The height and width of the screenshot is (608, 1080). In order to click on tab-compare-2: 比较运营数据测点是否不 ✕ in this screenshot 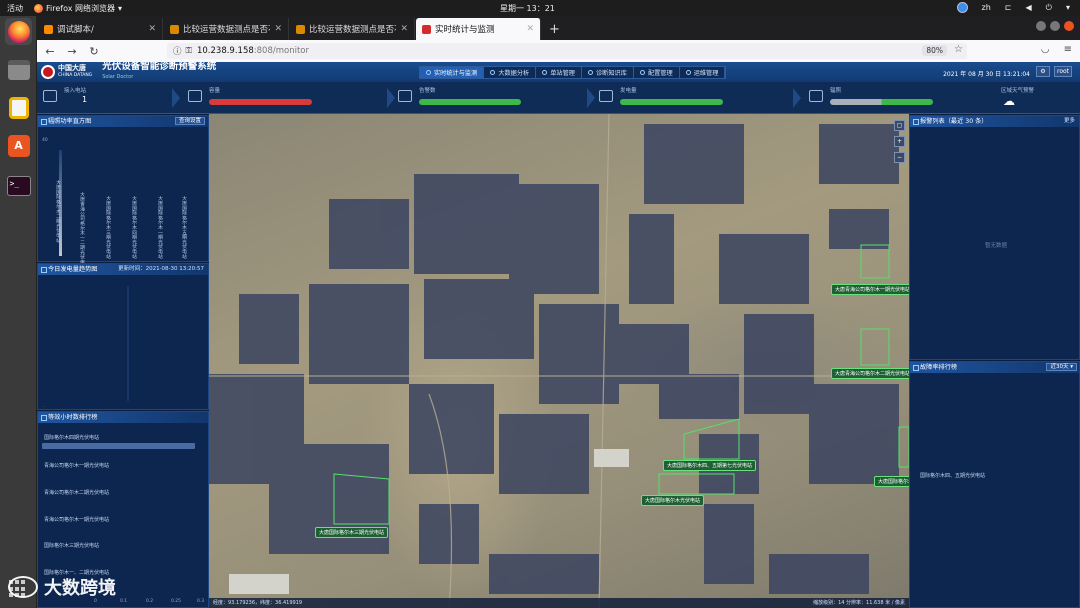, I will do `click(352, 29)`.